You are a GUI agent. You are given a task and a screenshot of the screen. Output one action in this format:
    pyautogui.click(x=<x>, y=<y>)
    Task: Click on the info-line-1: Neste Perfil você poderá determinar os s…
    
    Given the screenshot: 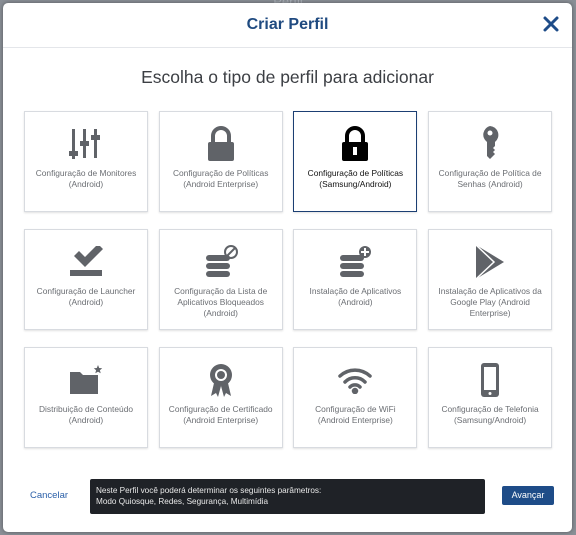 What is the action you would take?
    pyautogui.click(x=209, y=490)
    